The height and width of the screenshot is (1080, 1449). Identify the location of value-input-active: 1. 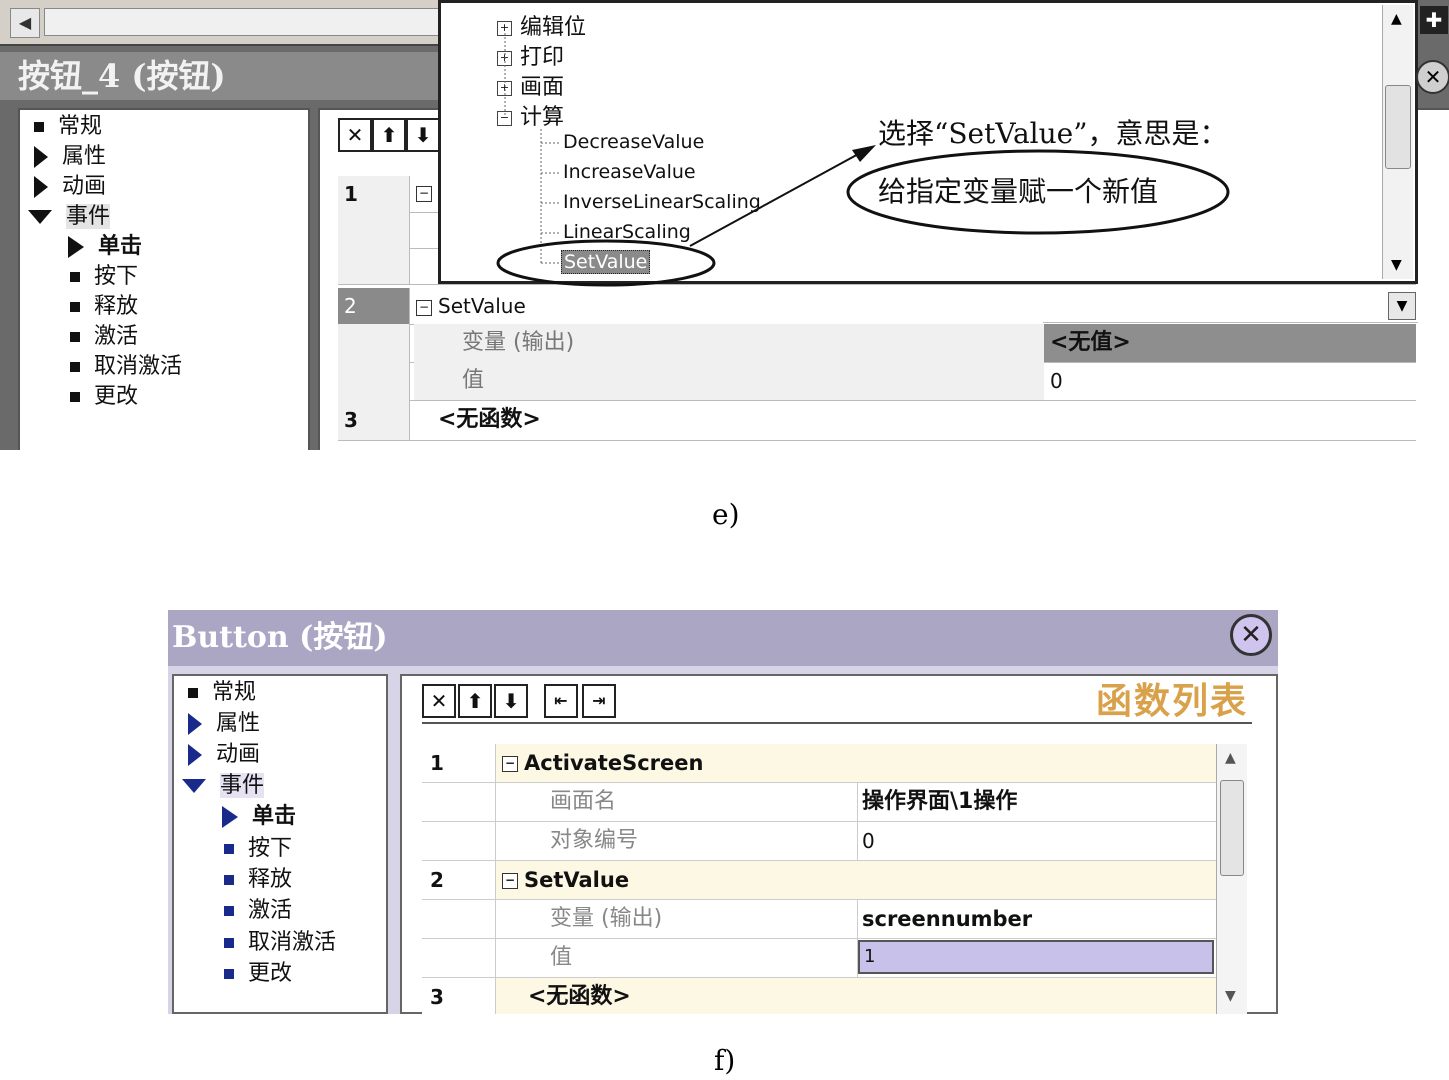
(1036, 957).